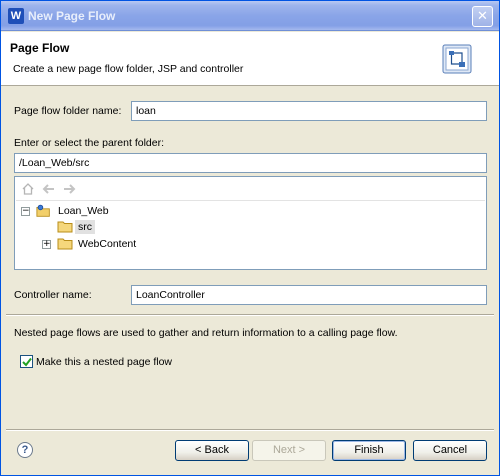 Image resolution: width=500 pixels, height=476 pixels. What do you see at coordinates (107, 244) in the screenshot?
I see `tree-node-webcontent: WebContent` at bounding box center [107, 244].